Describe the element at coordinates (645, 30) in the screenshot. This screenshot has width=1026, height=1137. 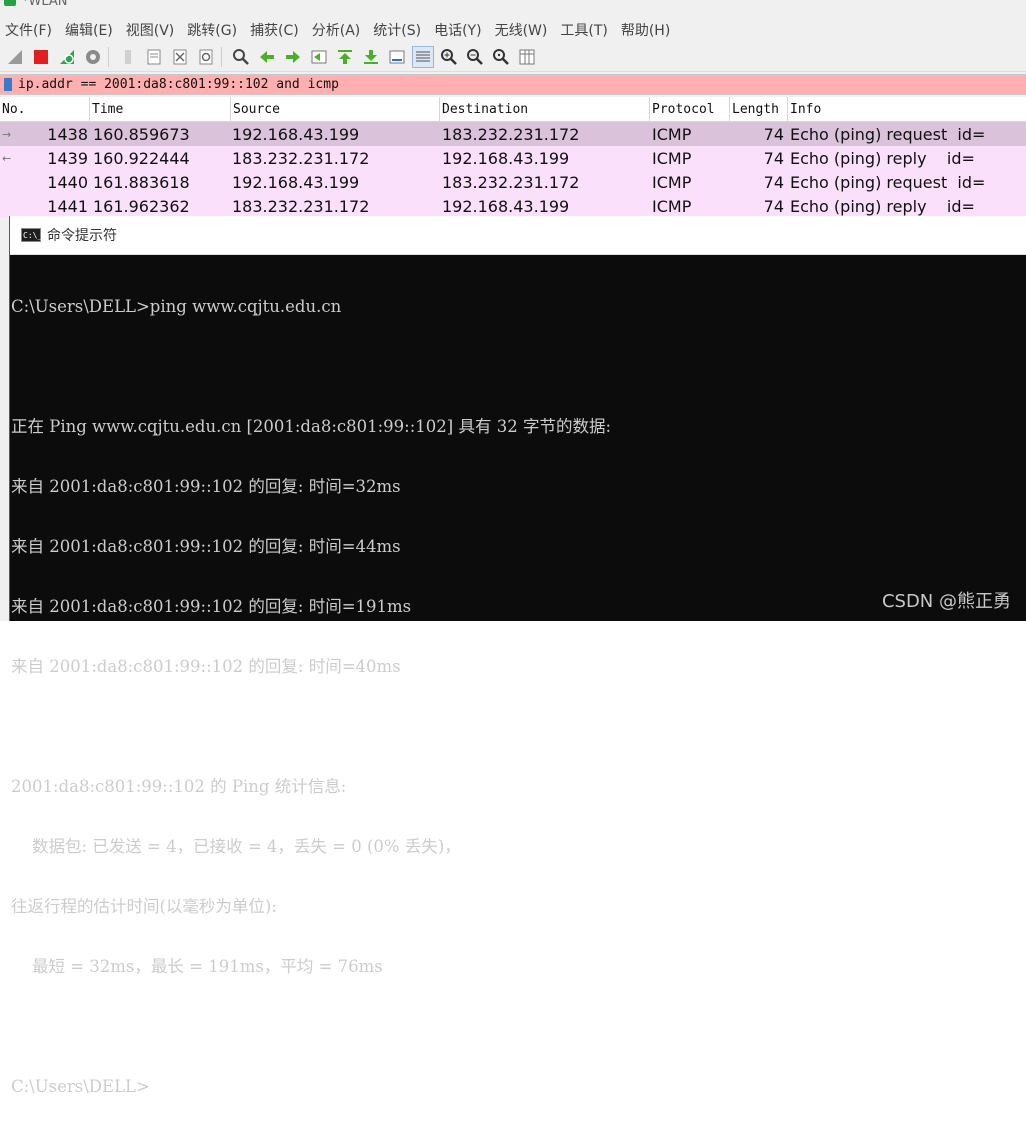
I see `menu-help: 帮助(H)` at that location.